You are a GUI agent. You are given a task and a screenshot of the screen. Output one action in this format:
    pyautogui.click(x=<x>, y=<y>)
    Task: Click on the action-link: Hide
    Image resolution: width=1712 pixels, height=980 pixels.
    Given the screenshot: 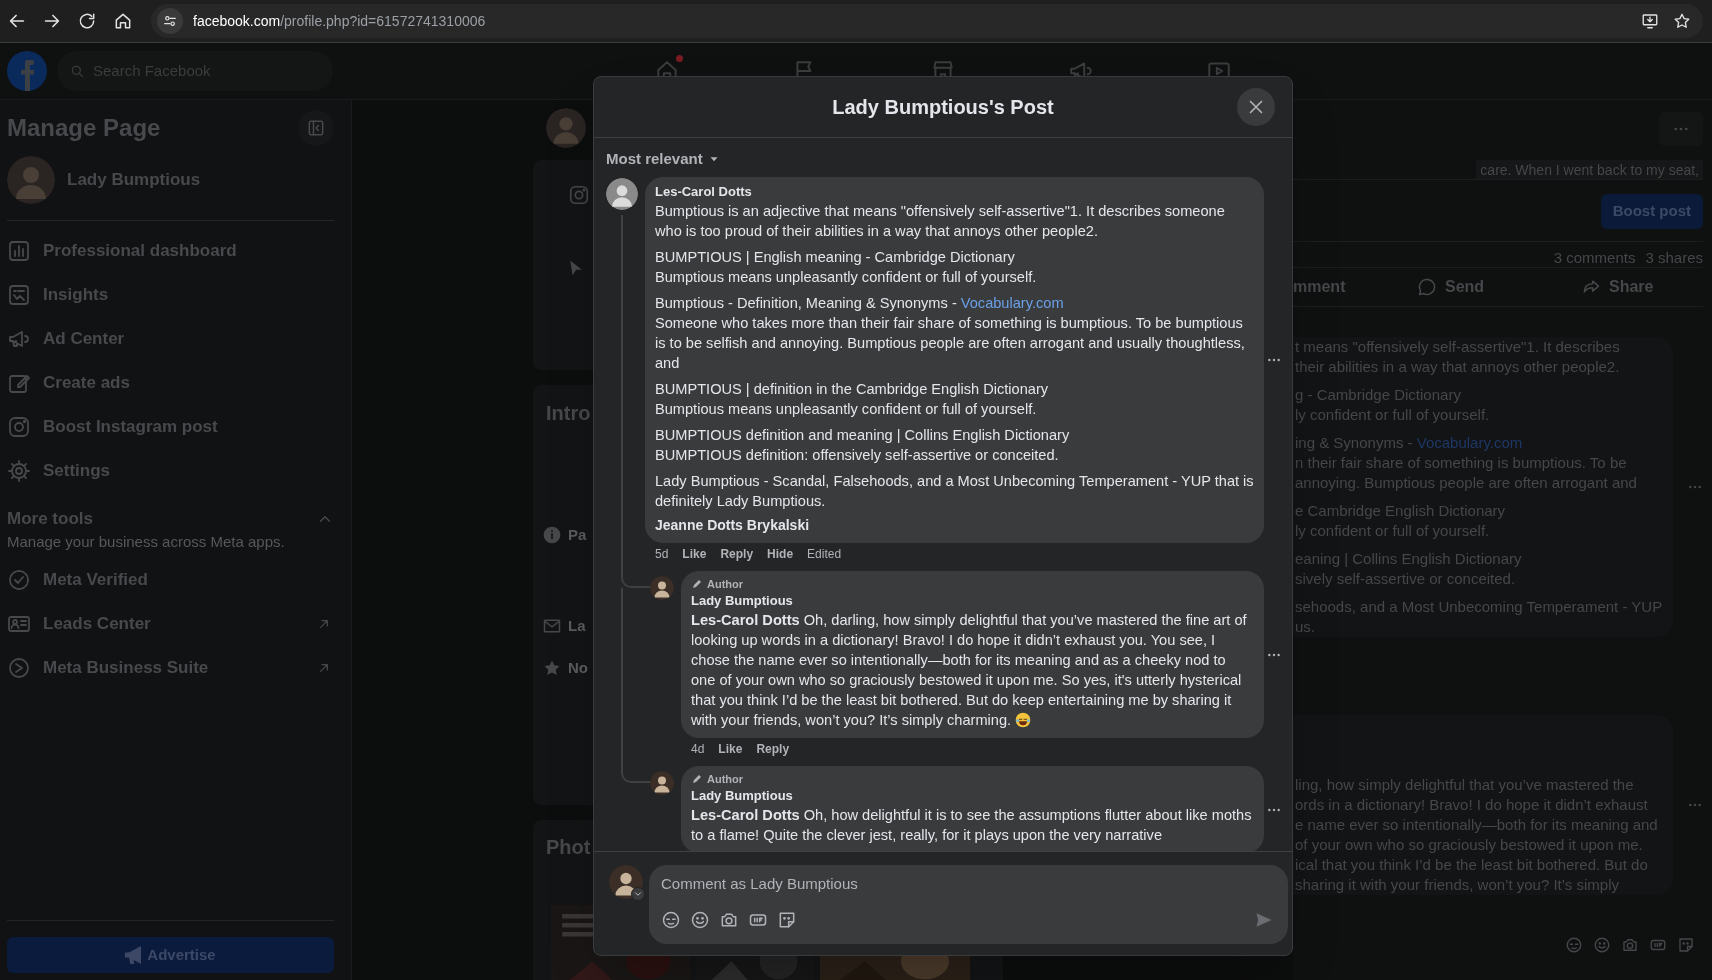 What is the action you would take?
    pyautogui.click(x=780, y=554)
    